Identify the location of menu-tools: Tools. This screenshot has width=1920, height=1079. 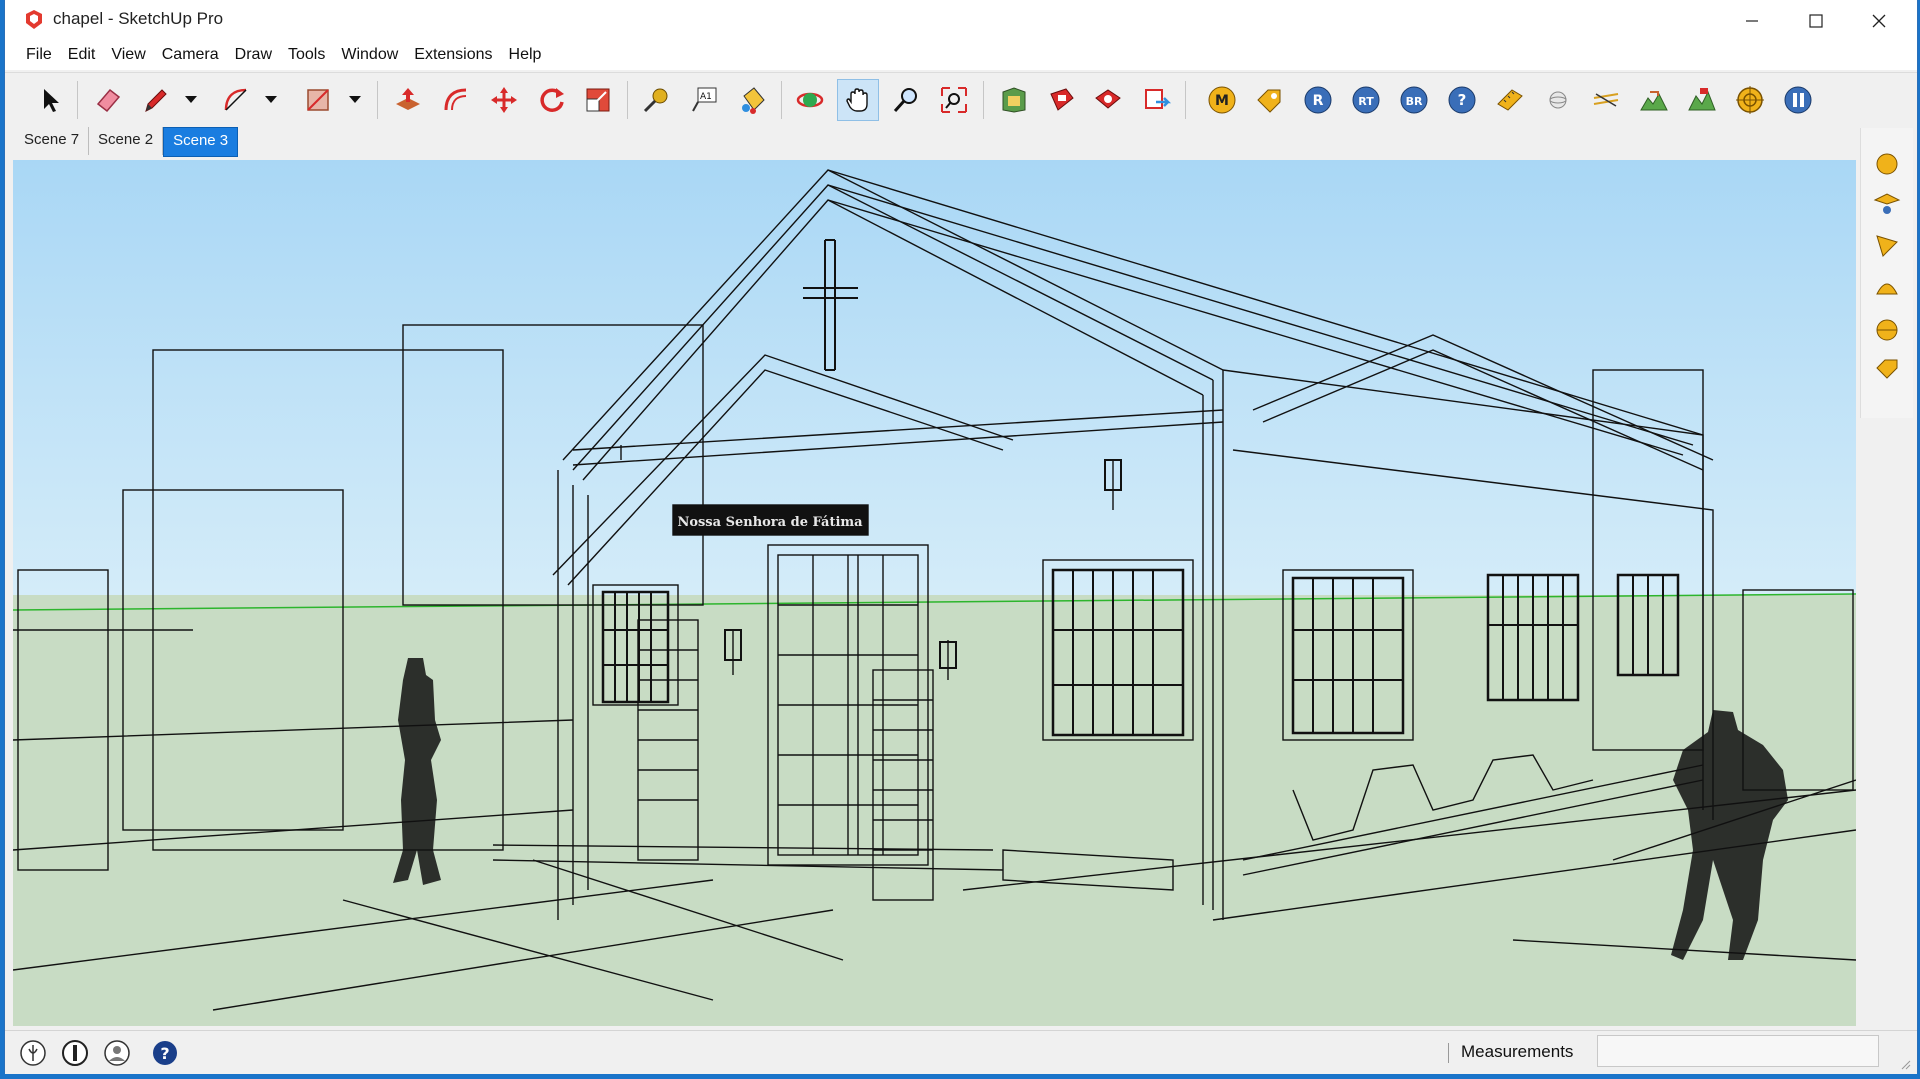
(307, 56).